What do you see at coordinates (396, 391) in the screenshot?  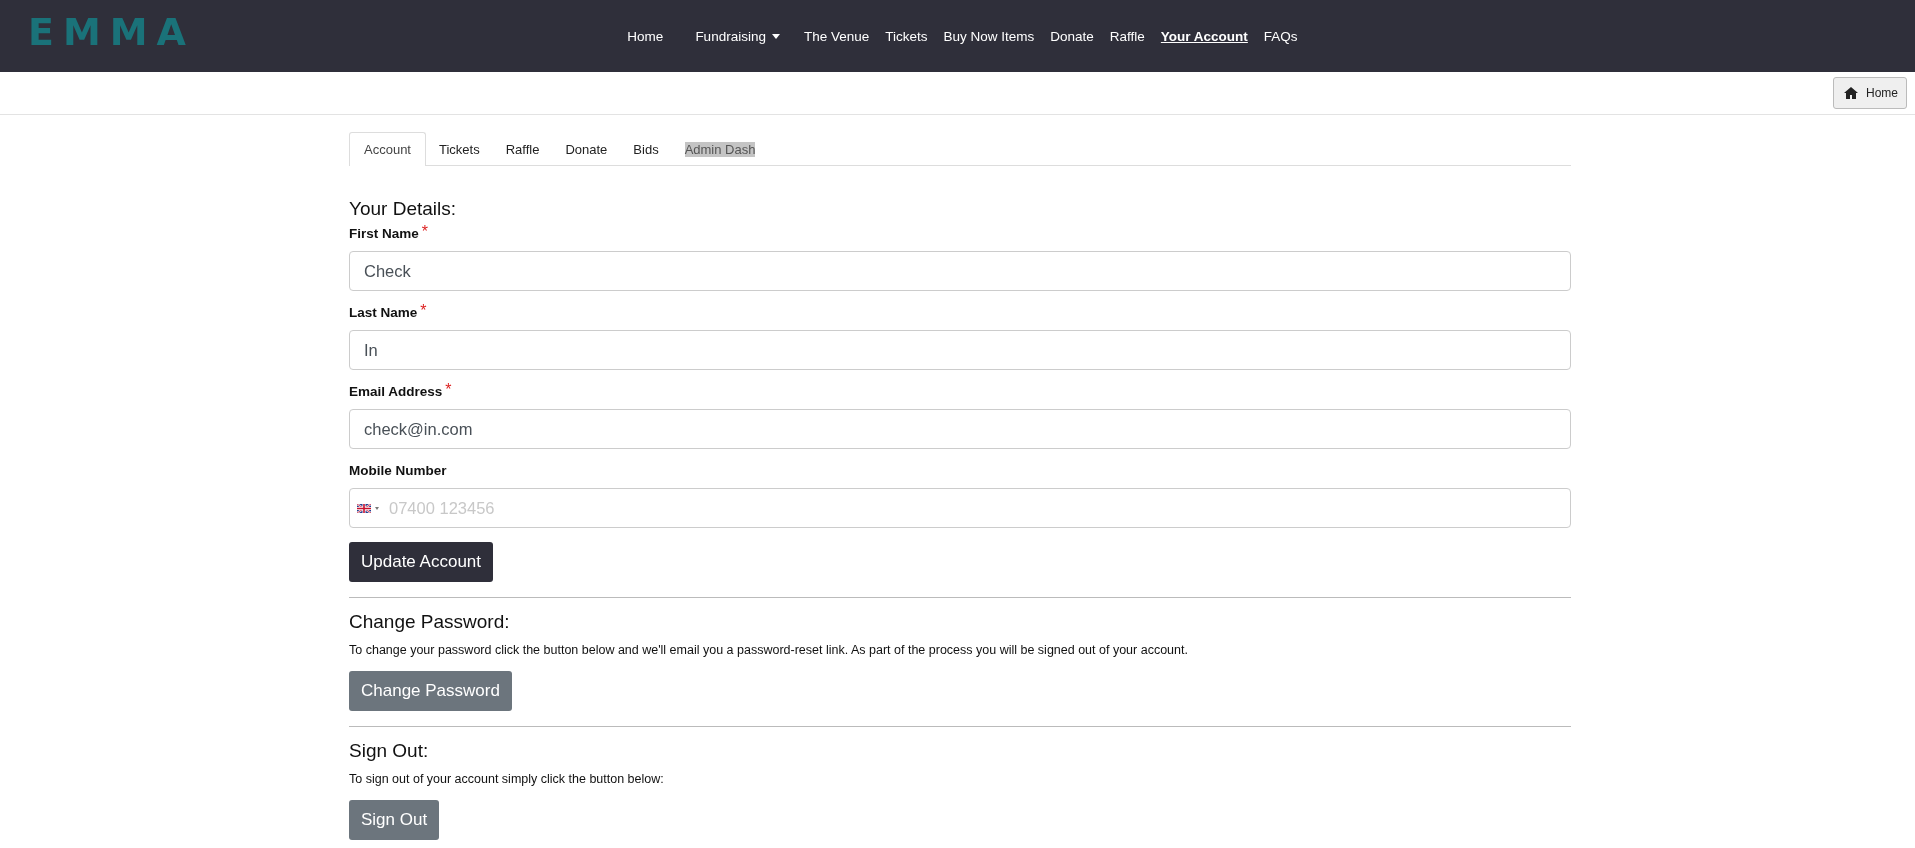 I see `field-label: Email Address` at bounding box center [396, 391].